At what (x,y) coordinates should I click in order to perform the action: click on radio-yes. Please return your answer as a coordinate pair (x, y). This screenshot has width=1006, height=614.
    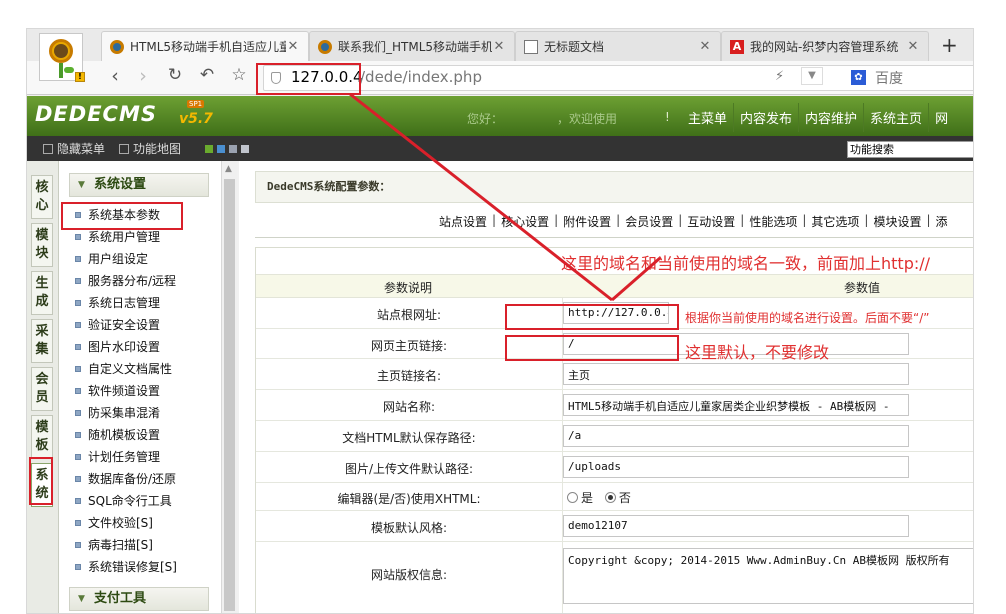
    Looking at the image, I should click on (572, 497).